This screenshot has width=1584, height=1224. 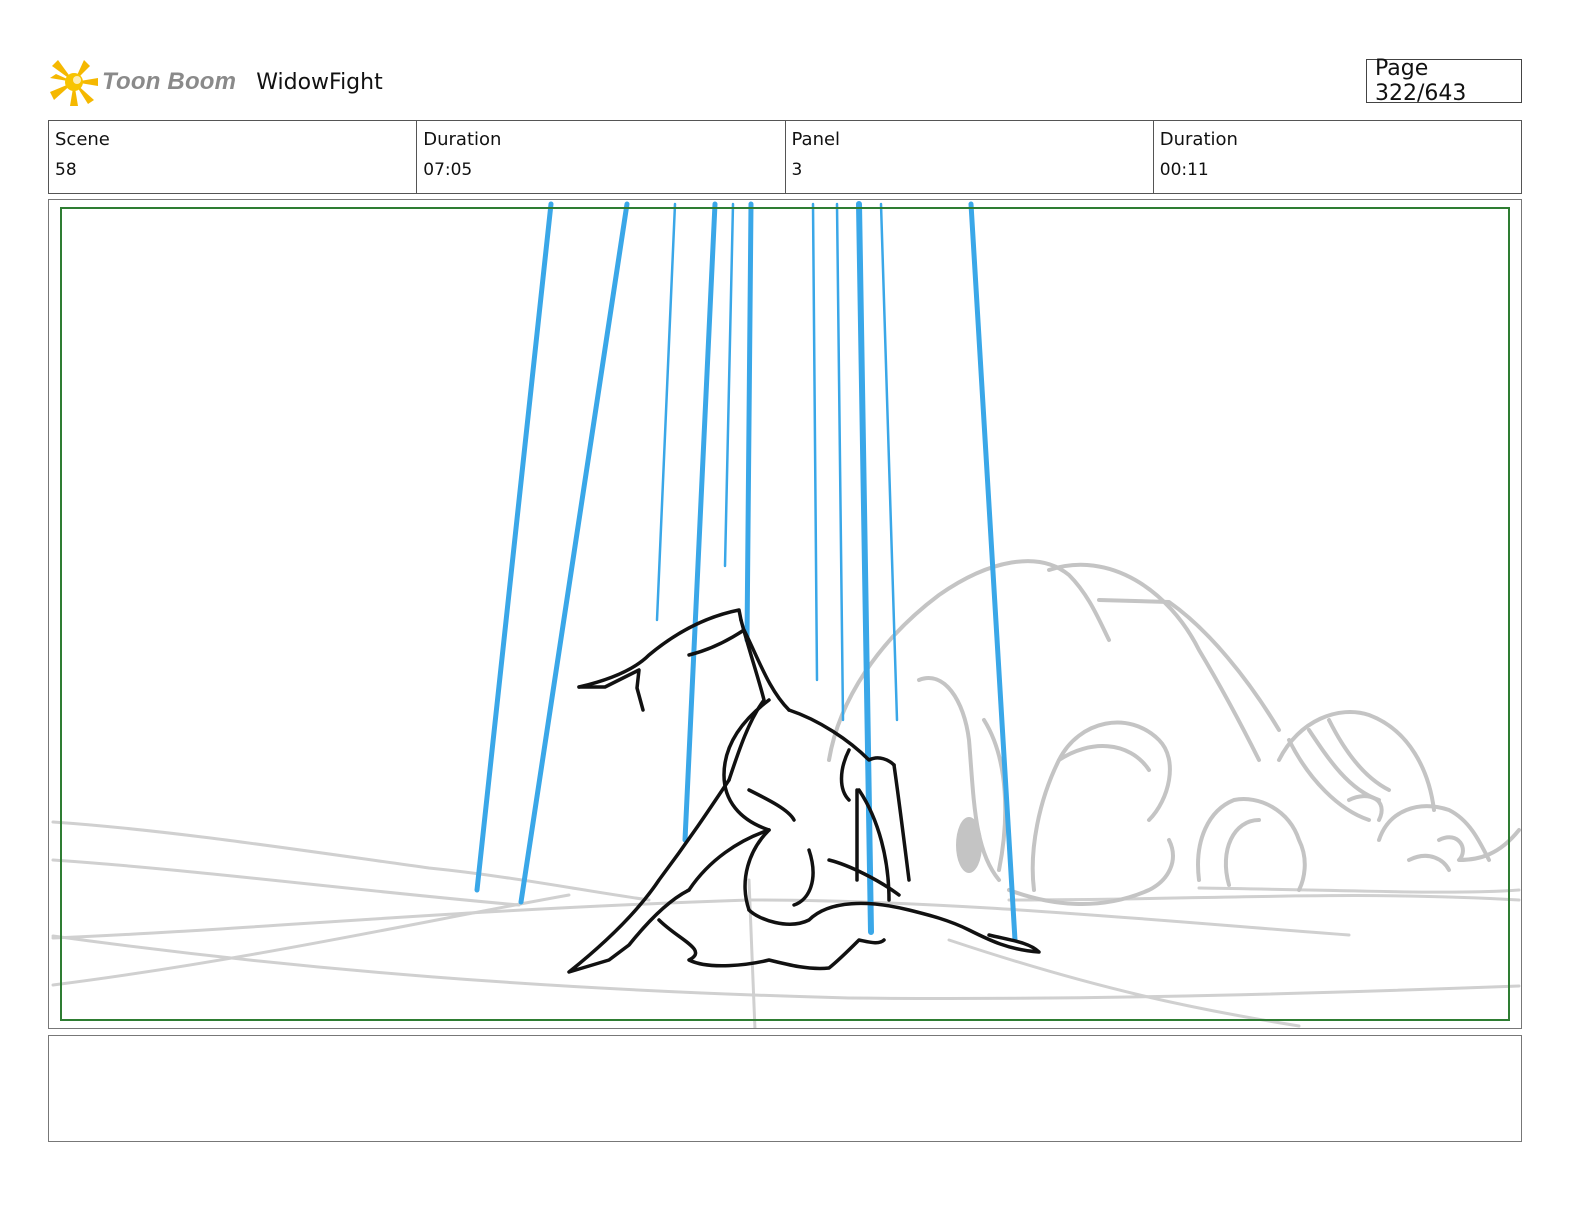 I want to click on panel-cell: Panel 3, so click(x=970, y=157).